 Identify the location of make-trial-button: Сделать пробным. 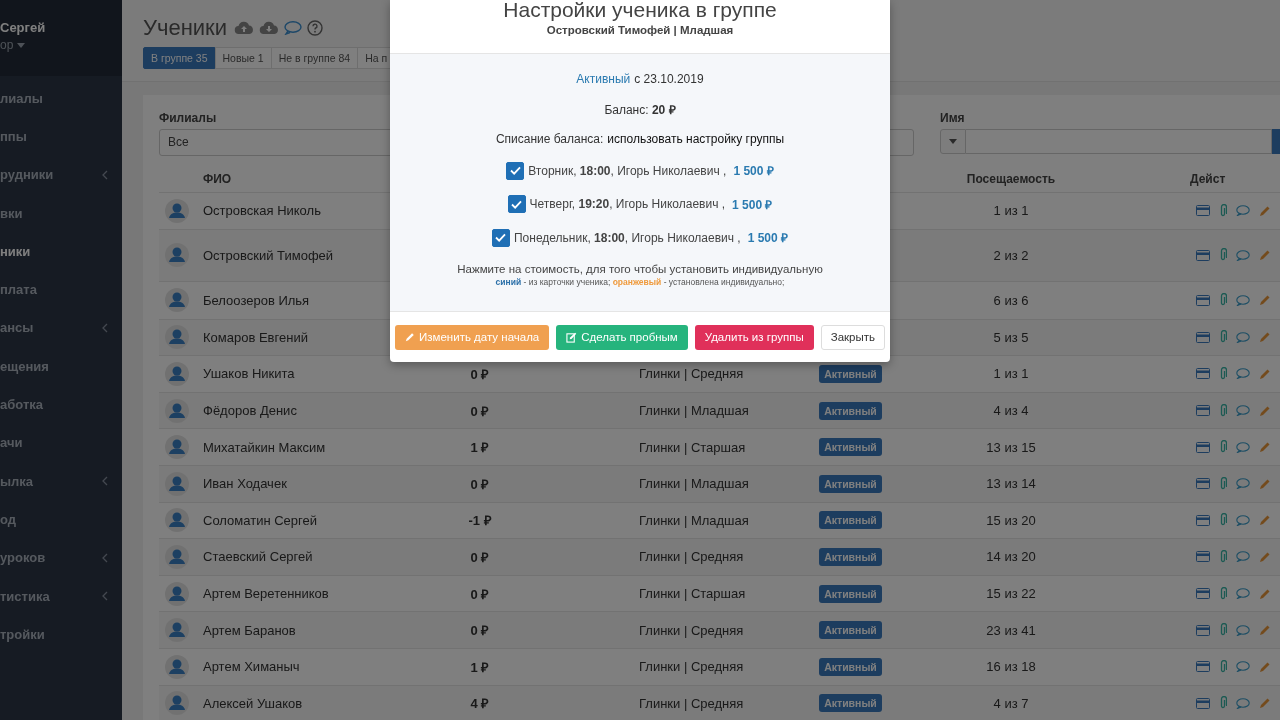
(622, 337).